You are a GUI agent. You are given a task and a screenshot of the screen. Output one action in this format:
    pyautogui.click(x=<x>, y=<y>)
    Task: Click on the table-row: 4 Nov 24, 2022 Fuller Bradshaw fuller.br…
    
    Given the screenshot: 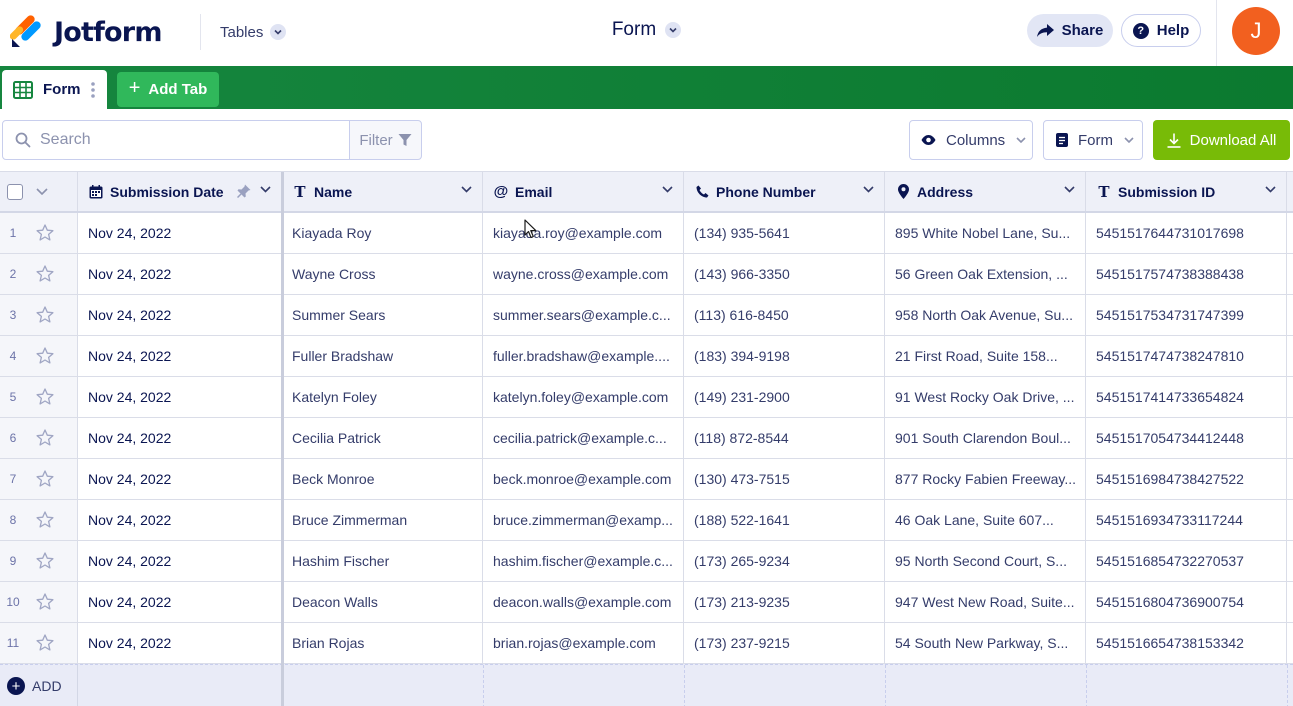 What is the action you would take?
    pyautogui.click(x=646, y=356)
    